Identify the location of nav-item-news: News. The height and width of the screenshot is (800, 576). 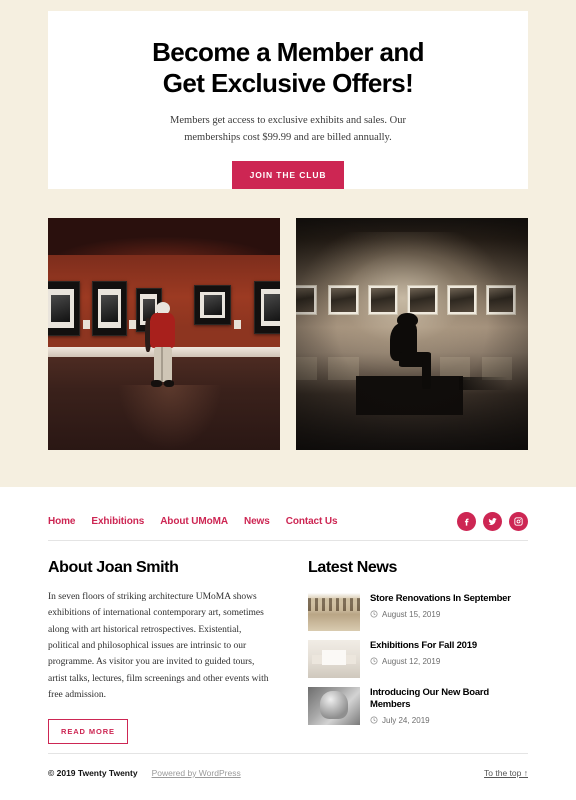
(257, 521).